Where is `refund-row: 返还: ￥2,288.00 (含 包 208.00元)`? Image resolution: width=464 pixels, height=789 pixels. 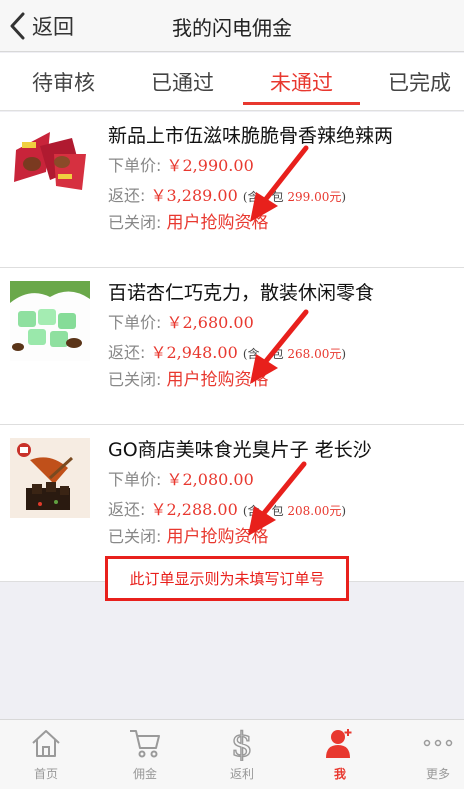 refund-row: 返还: ￥2,288.00 (含 包 208.00元) is located at coordinates (227, 508).